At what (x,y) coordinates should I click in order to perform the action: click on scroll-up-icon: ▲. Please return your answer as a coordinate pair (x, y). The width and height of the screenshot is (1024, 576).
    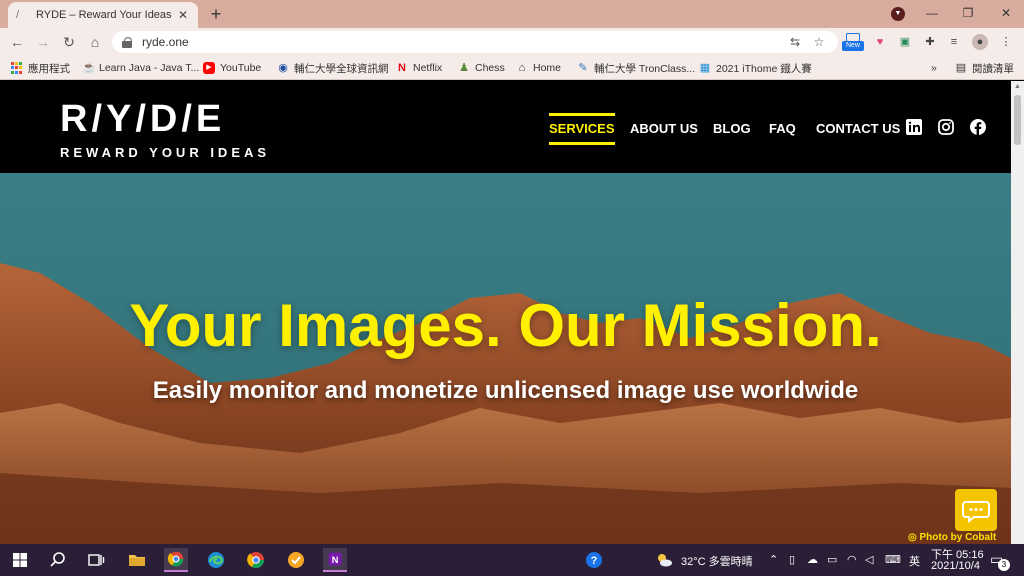
    Looking at the image, I should click on (1017, 87).